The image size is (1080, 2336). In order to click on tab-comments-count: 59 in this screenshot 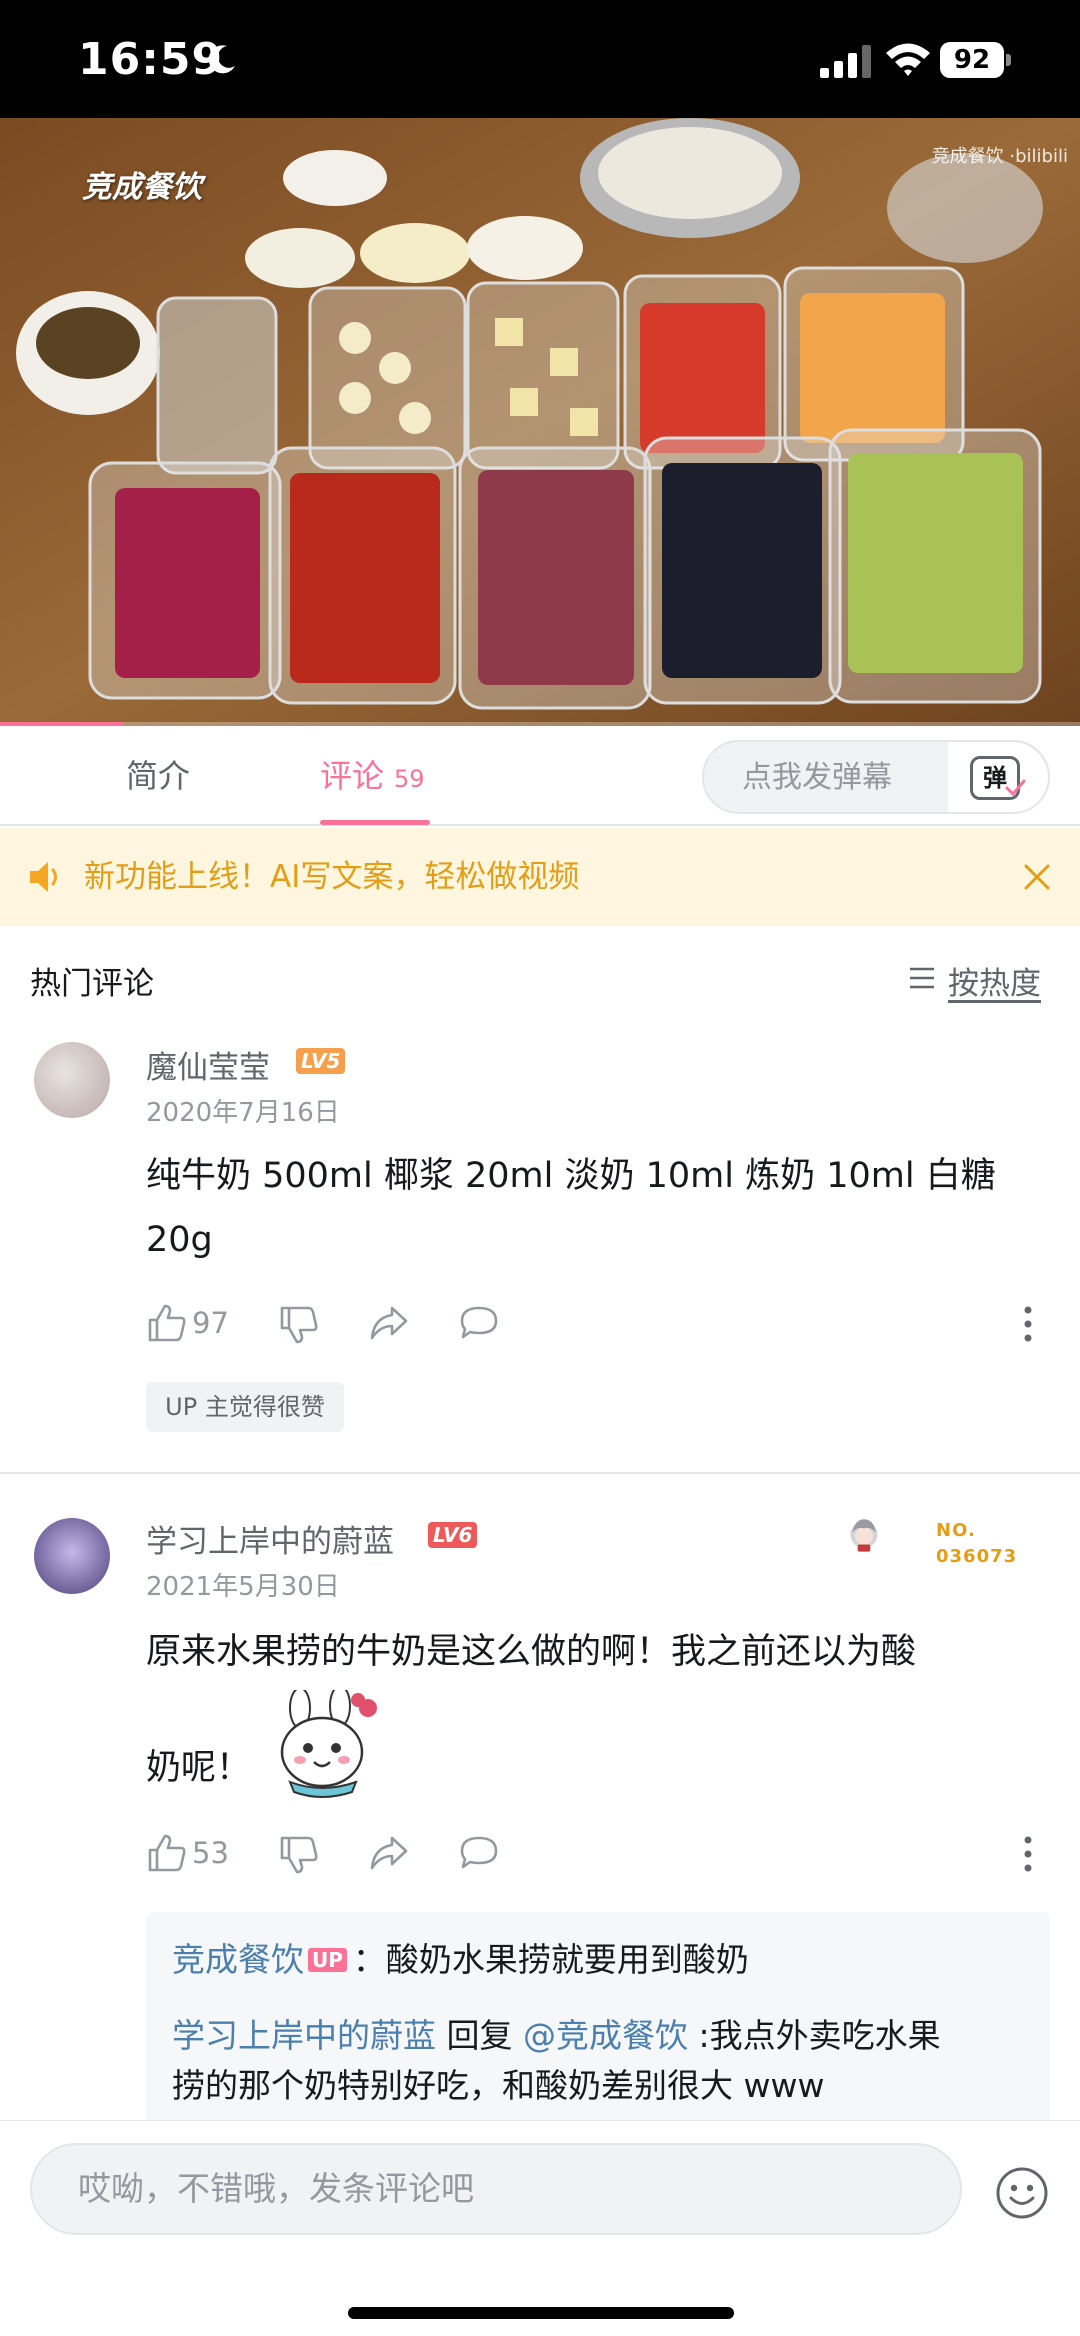, I will do `click(409, 779)`.